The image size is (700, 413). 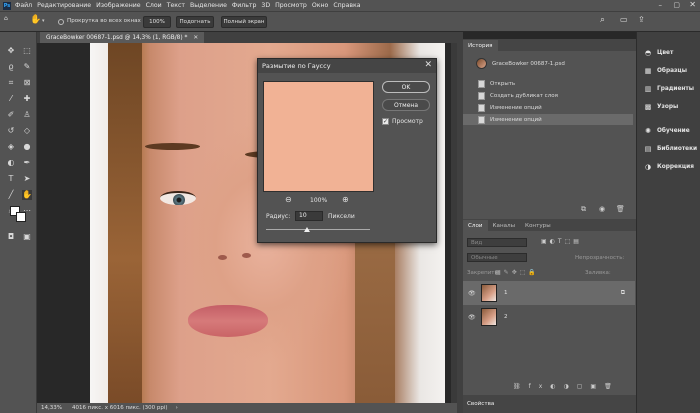 I want to click on brush-tool-icon: ✐, so click(x=11, y=115).